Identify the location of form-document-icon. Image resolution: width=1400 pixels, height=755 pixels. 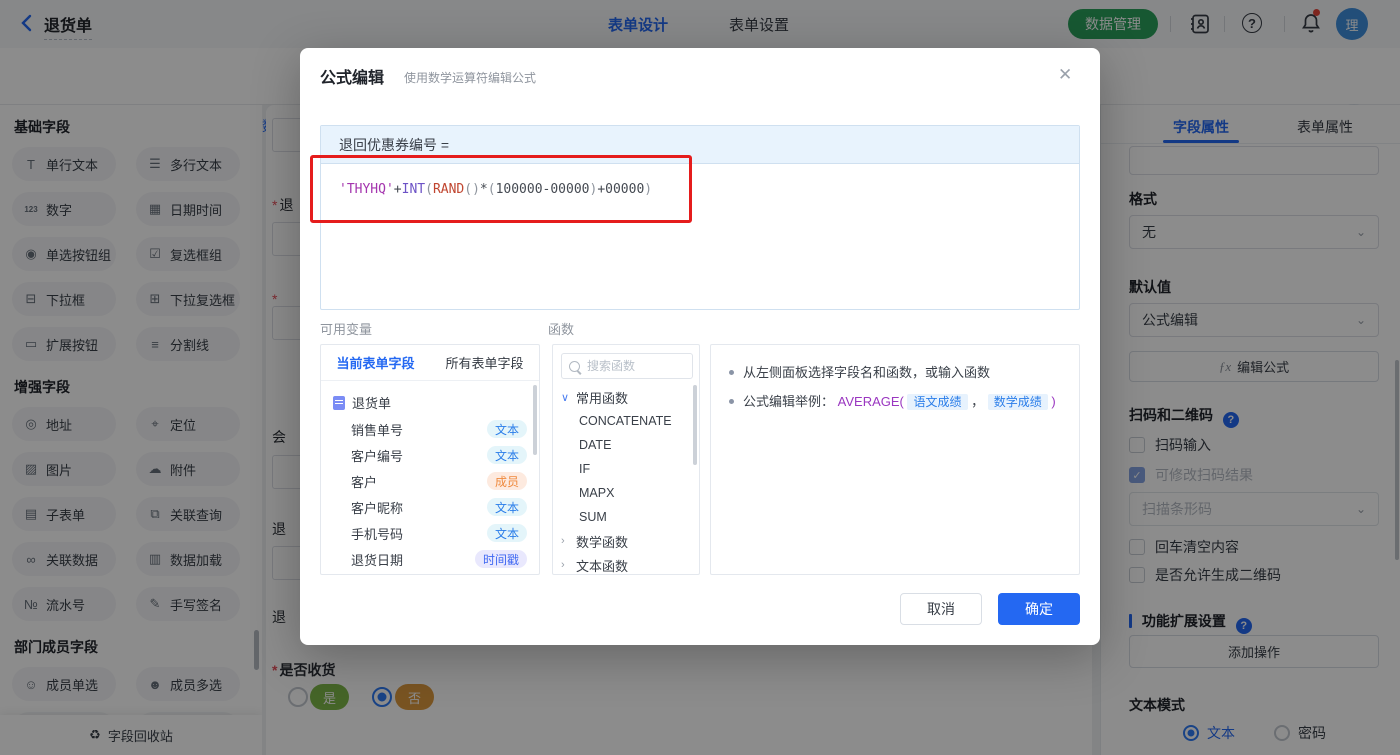
(339, 402).